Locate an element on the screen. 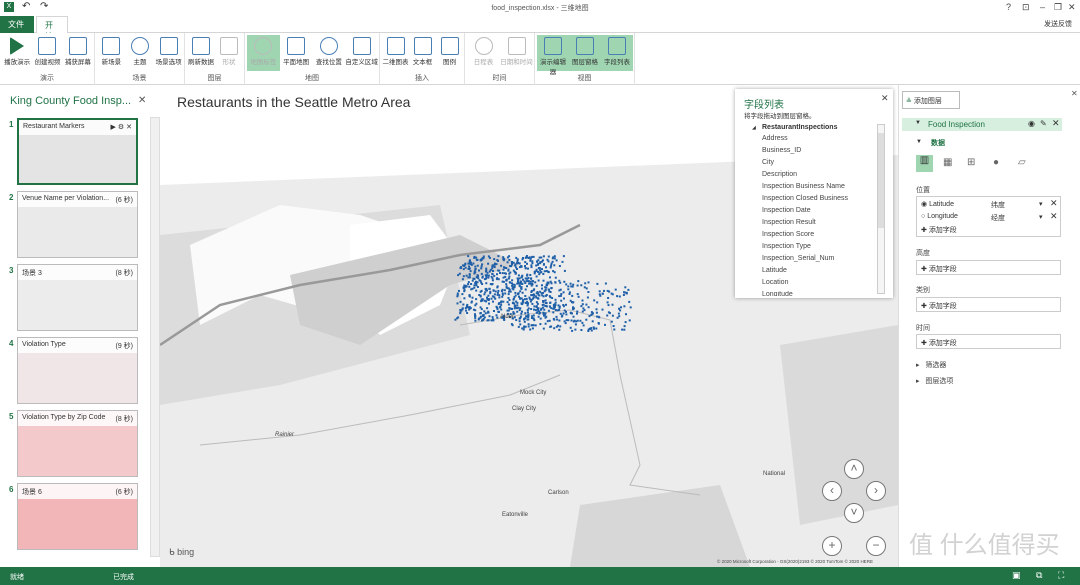 Image resolution: width=1080 pixels, height=585 pixels. field-item: Inspection Type is located at coordinates (786, 246).